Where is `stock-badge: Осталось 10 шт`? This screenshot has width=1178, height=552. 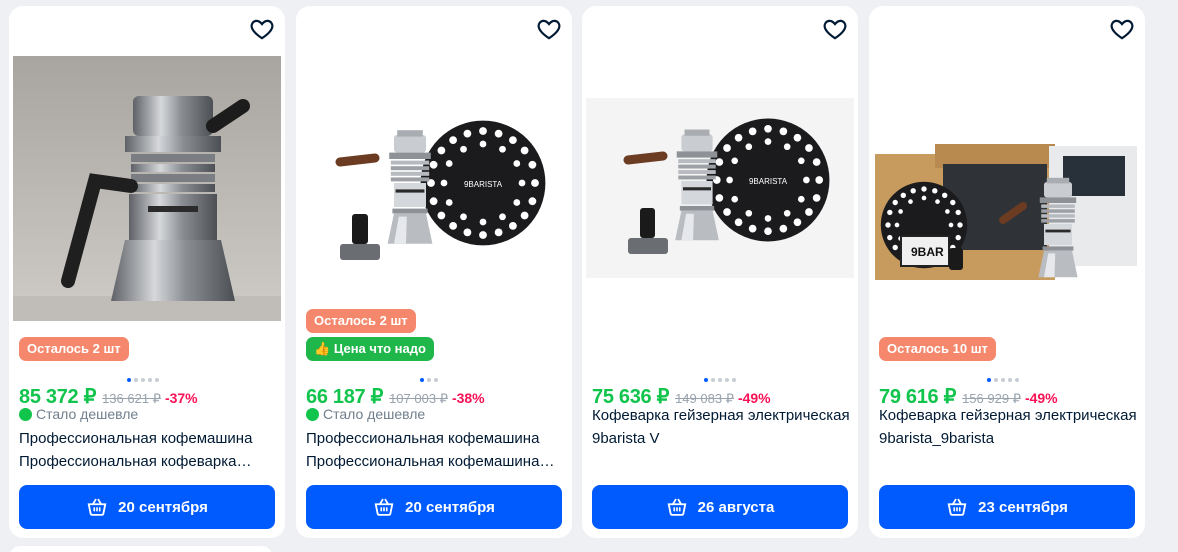 stock-badge: Осталось 10 шт is located at coordinates (937, 349).